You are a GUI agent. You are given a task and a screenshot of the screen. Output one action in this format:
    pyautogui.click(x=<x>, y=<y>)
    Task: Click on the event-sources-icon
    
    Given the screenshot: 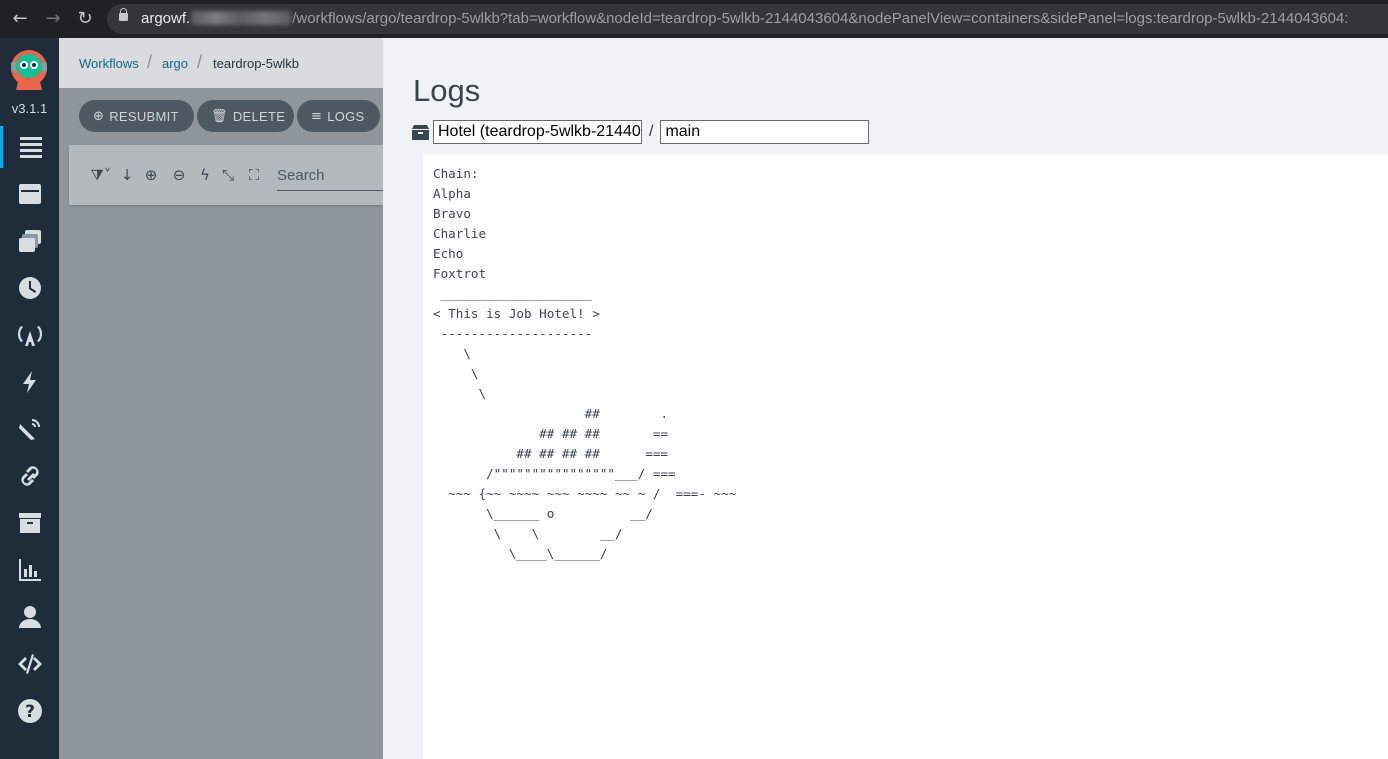 What is the action you would take?
    pyautogui.click(x=29, y=336)
    